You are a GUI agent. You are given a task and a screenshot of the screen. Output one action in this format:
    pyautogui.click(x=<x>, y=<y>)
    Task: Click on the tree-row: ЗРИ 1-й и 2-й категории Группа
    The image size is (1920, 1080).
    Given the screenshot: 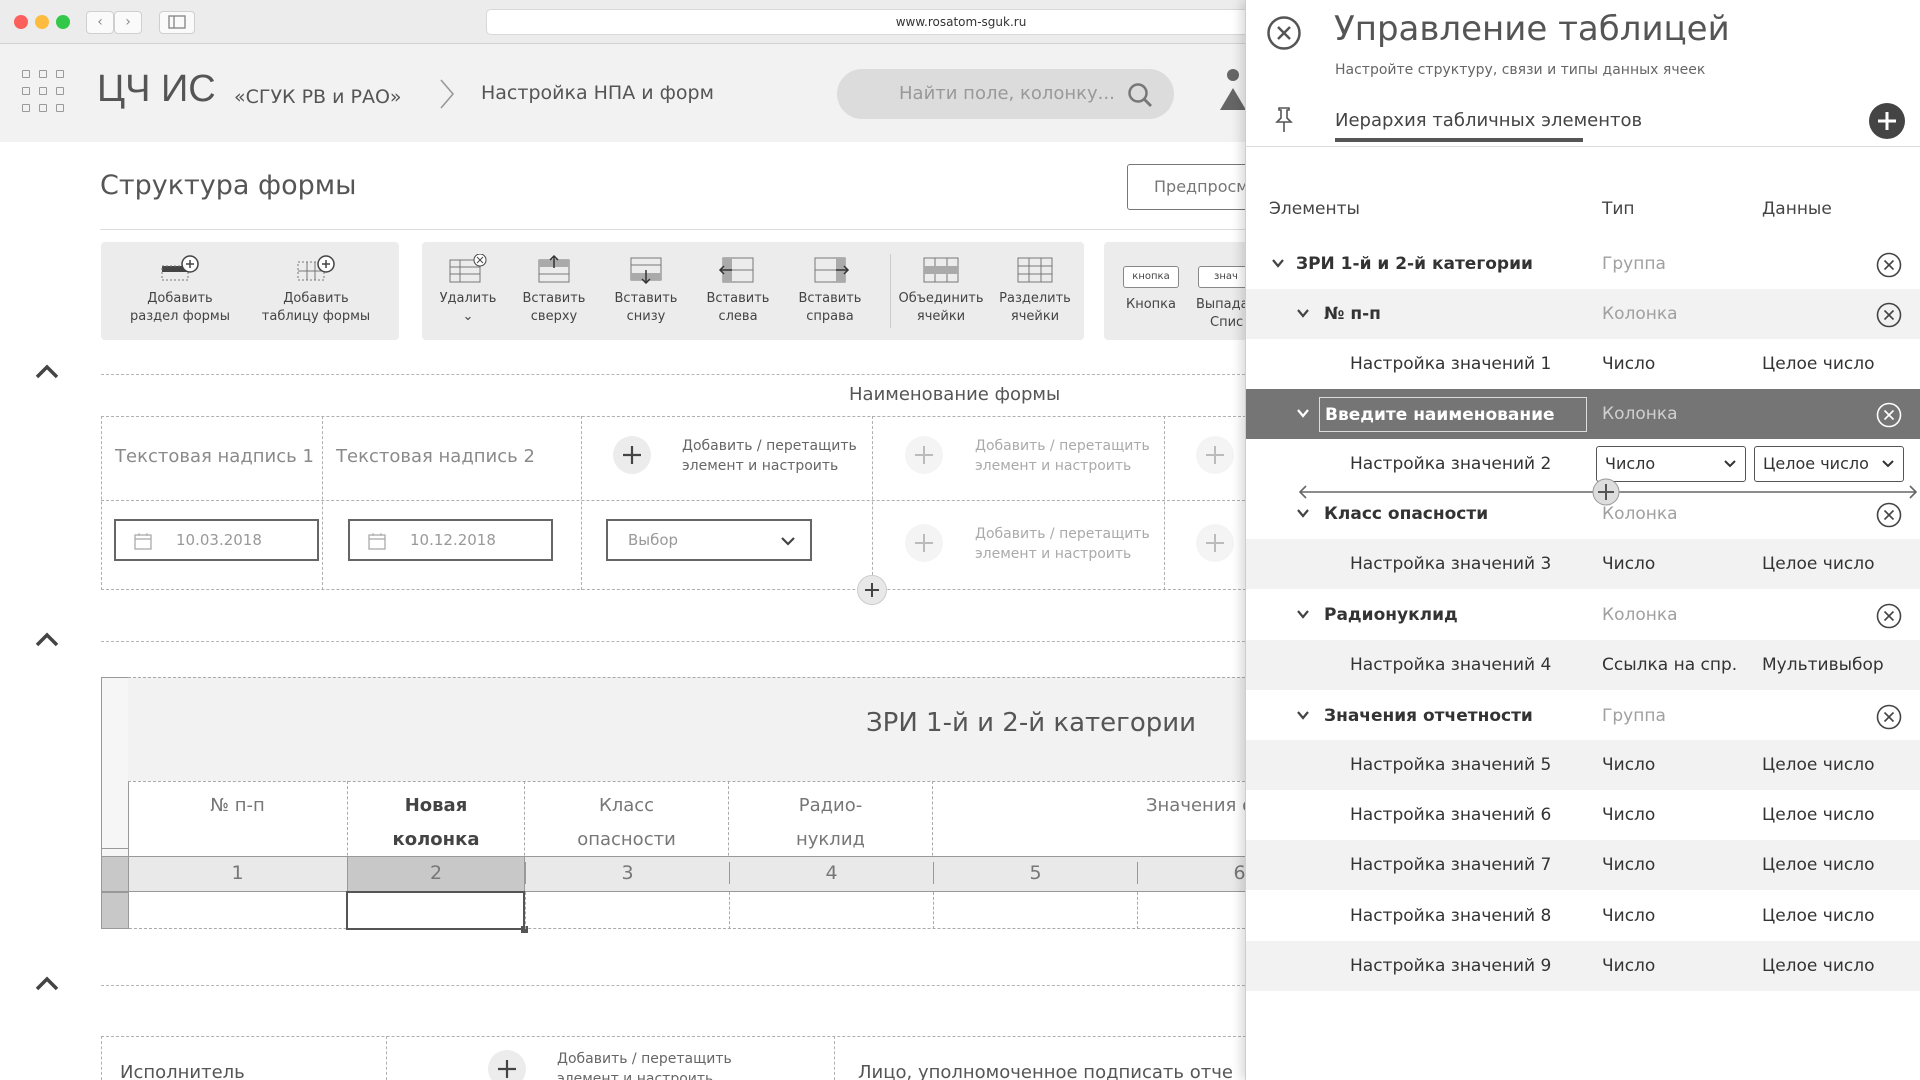 What is the action you would take?
    pyautogui.click(x=1583, y=264)
    